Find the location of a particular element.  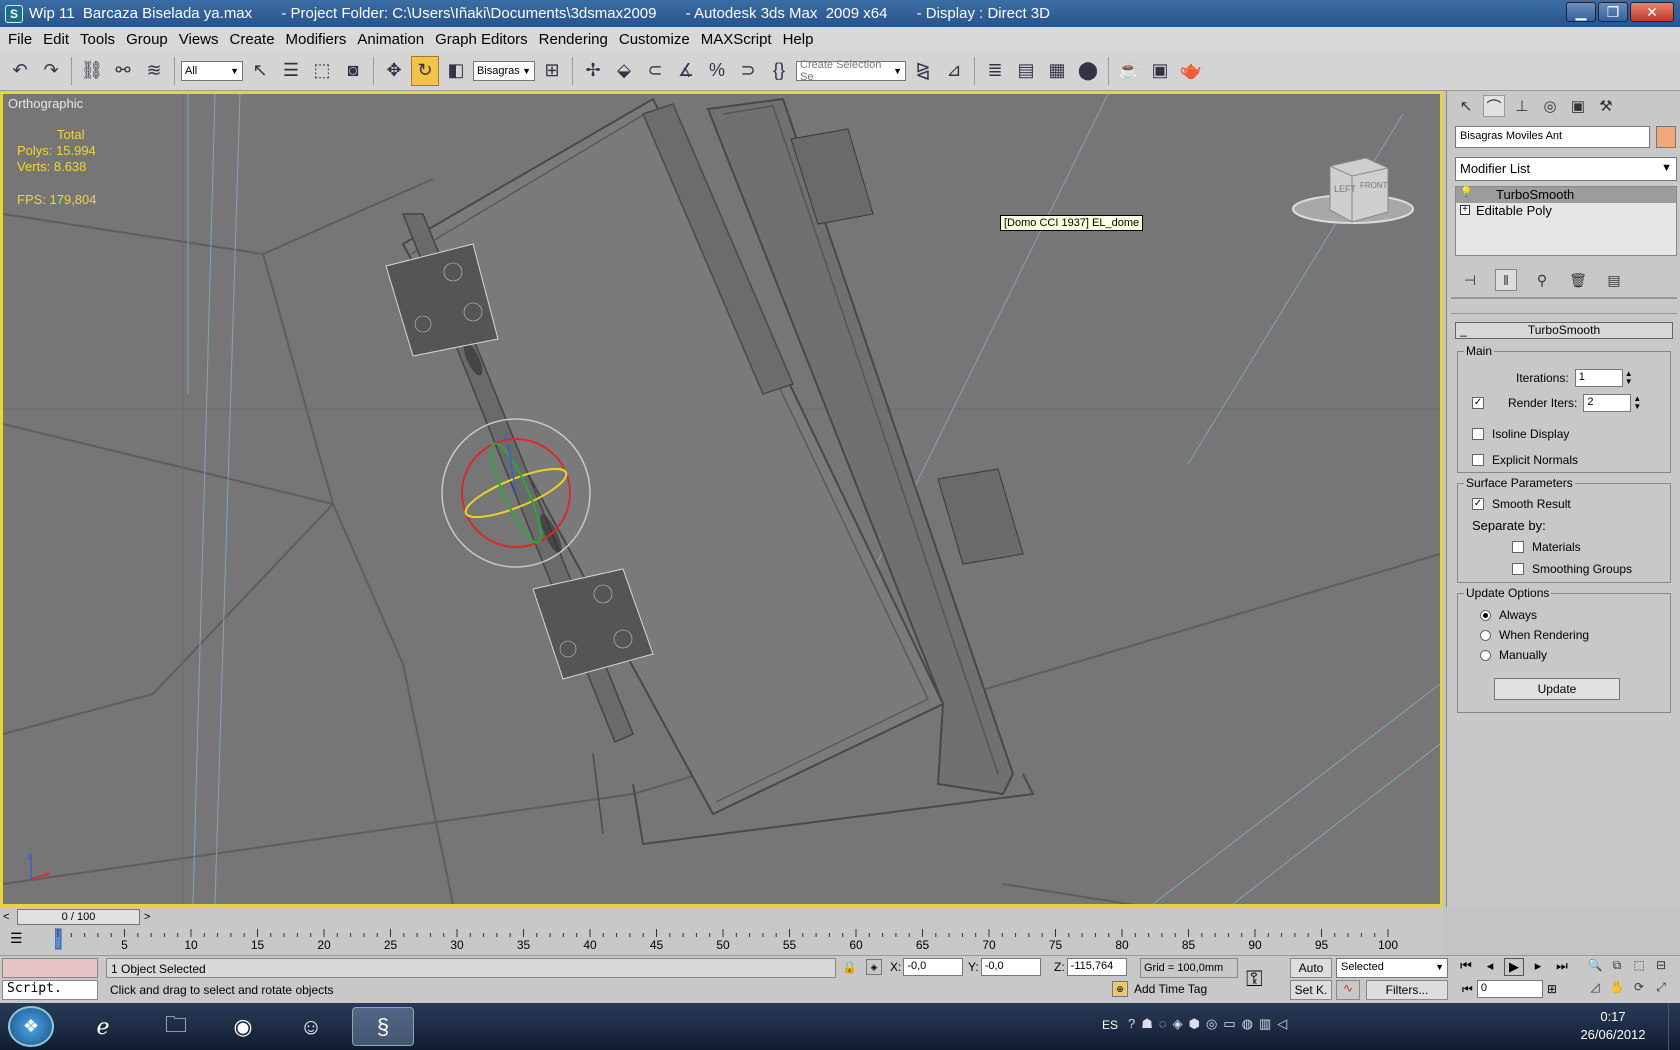

undo-icon: ↶ is located at coordinates (20, 71).